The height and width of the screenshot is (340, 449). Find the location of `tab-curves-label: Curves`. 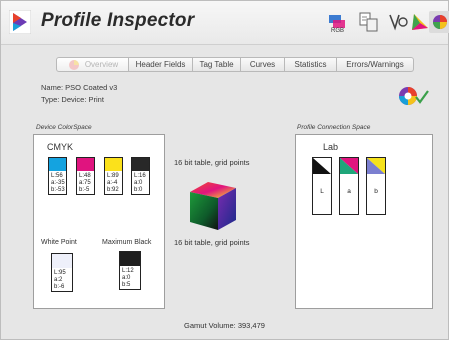

tab-curves-label: Curves is located at coordinates (262, 64).